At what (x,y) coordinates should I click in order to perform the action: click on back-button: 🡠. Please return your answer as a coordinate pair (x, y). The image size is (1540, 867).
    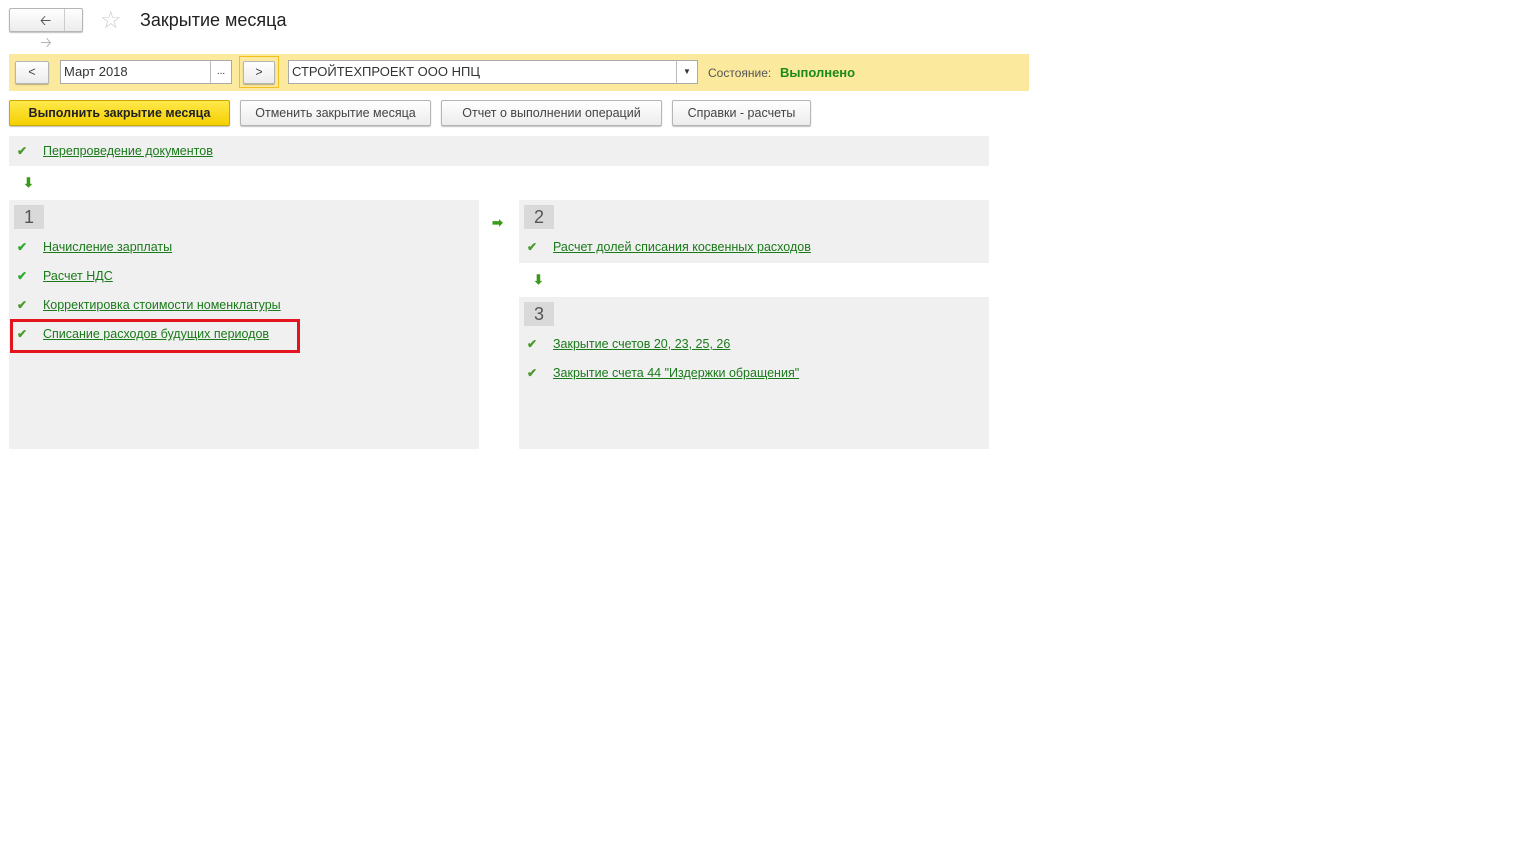
    Looking at the image, I should click on (46, 20).